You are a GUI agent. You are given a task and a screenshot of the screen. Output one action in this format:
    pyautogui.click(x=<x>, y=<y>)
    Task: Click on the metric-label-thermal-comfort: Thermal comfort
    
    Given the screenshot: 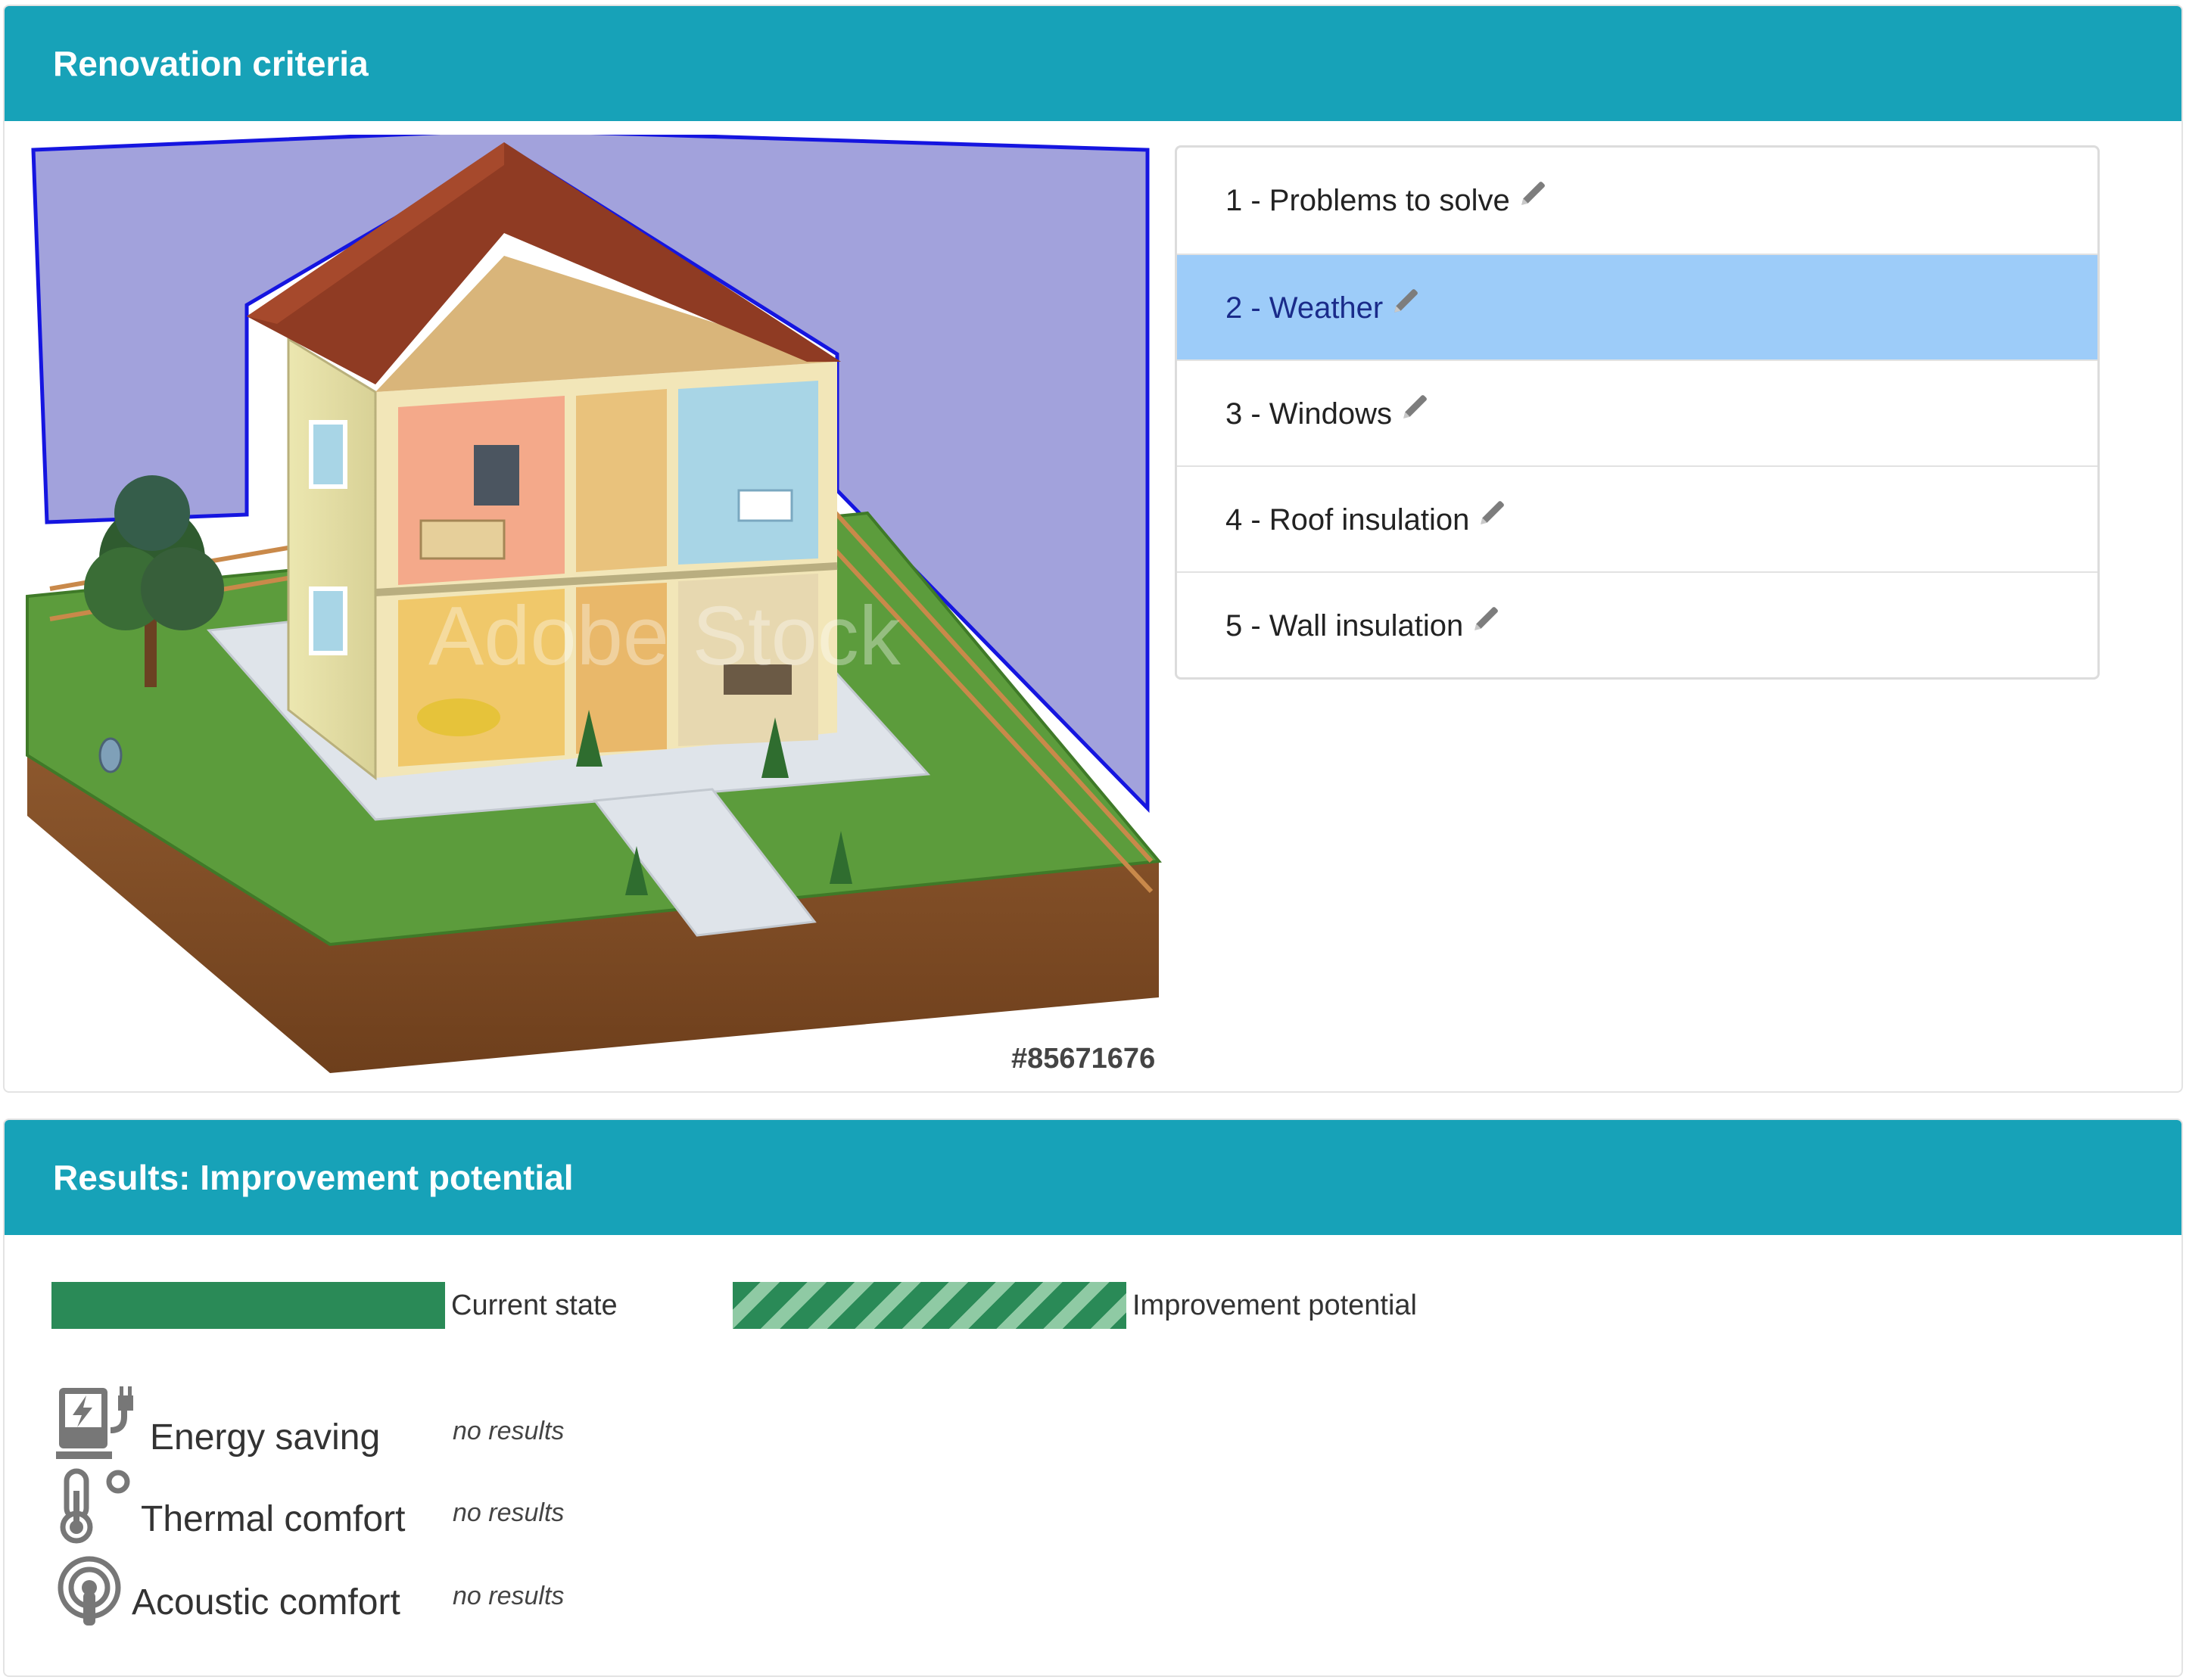 What is the action you would take?
    pyautogui.click(x=274, y=1519)
    